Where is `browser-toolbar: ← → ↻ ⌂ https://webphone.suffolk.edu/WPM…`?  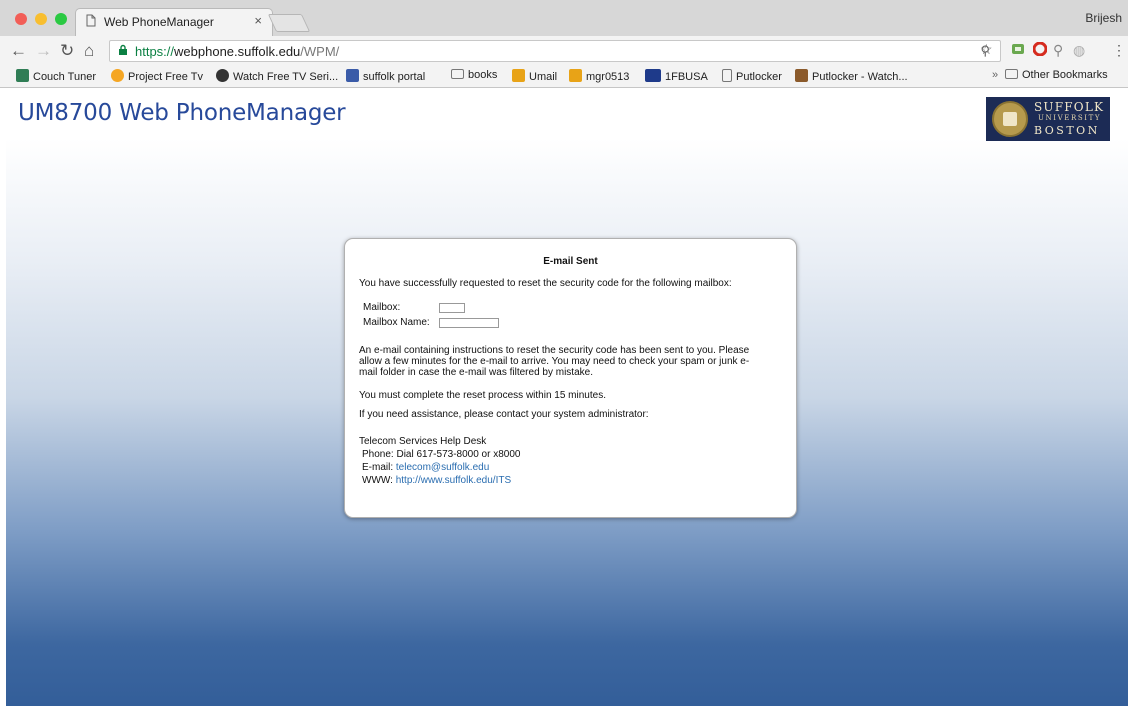 browser-toolbar: ← → ↻ ⌂ https://webphone.suffolk.edu/WPM… is located at coordinates (564, 51).